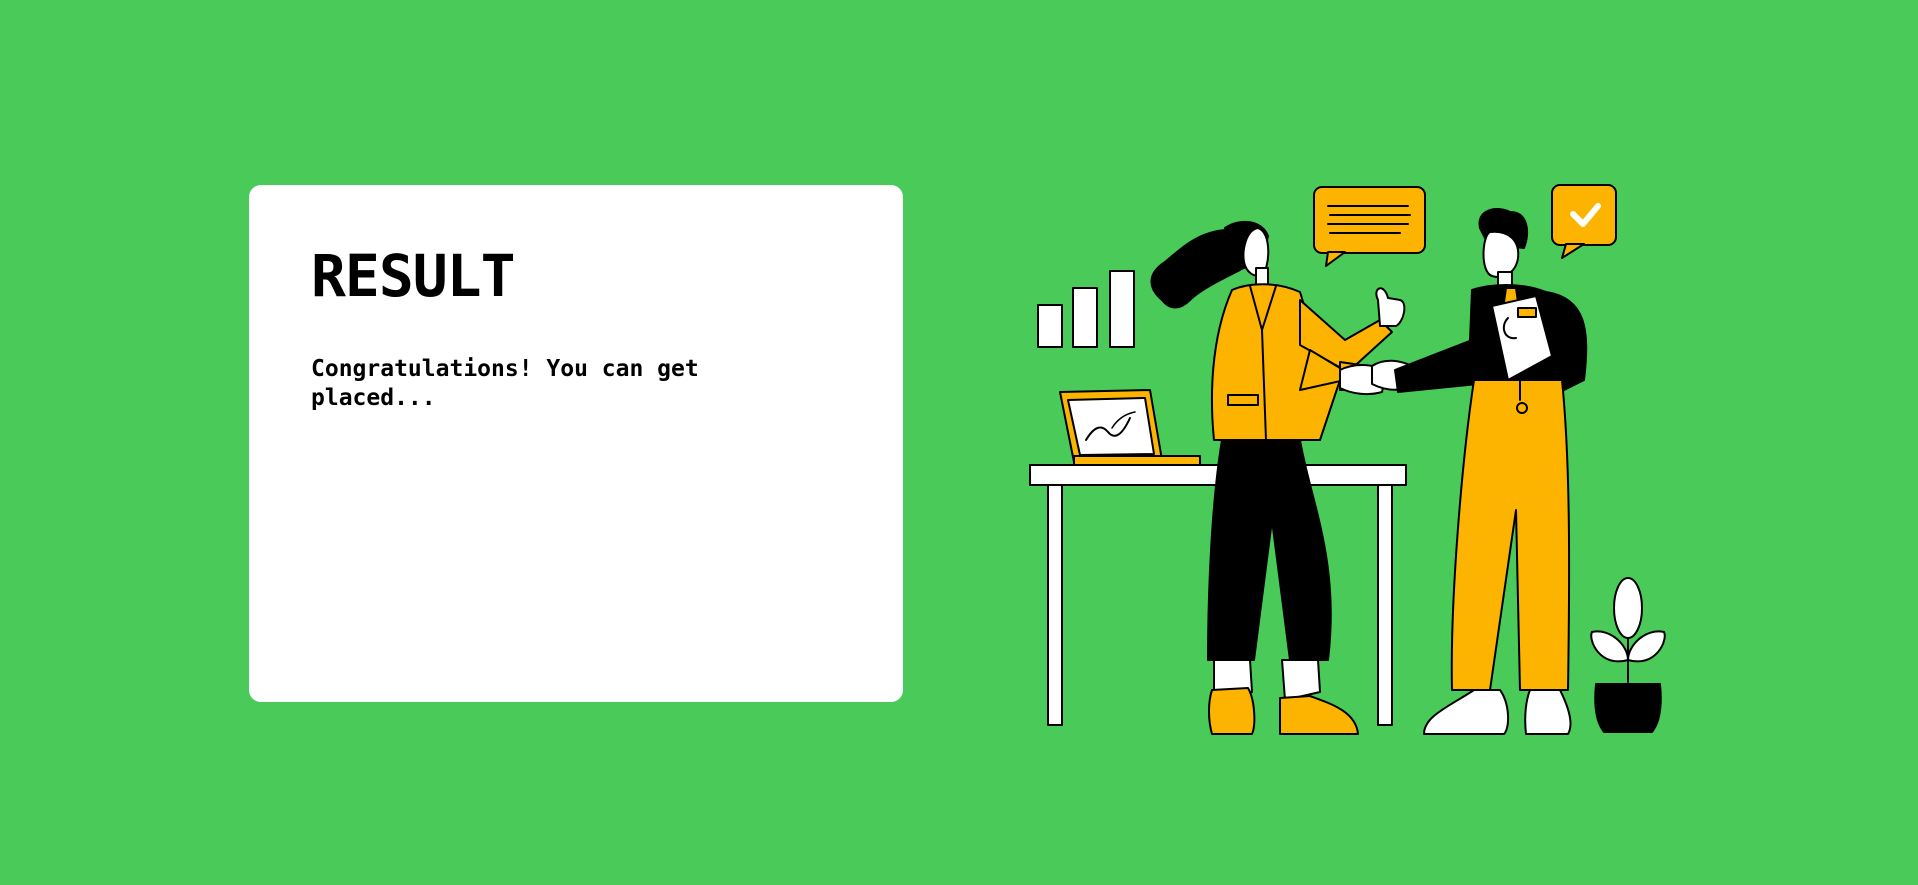 The width and height of the screenshot is (1918, 885). What do you see at coordinates (1369, 226) in the screenshot?
I see `message-bubble-icon` at bounding box center [1369, 226].